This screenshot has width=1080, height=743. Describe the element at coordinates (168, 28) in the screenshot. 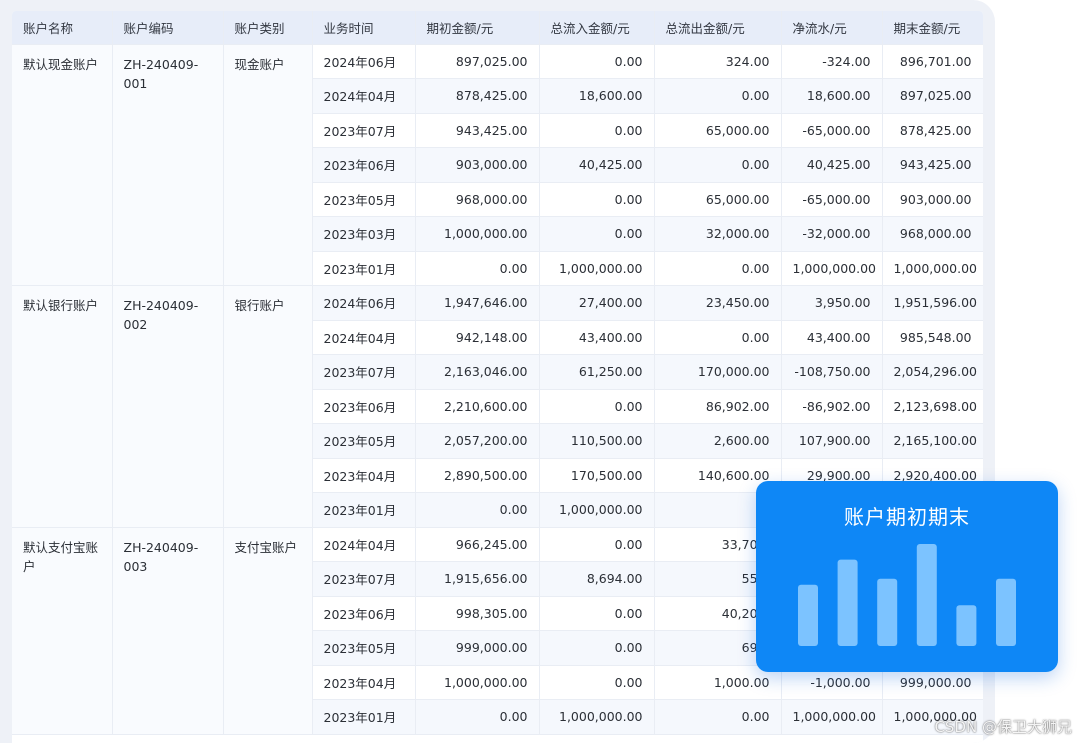

I see `column-header-account-code: 账户编码` at that location.